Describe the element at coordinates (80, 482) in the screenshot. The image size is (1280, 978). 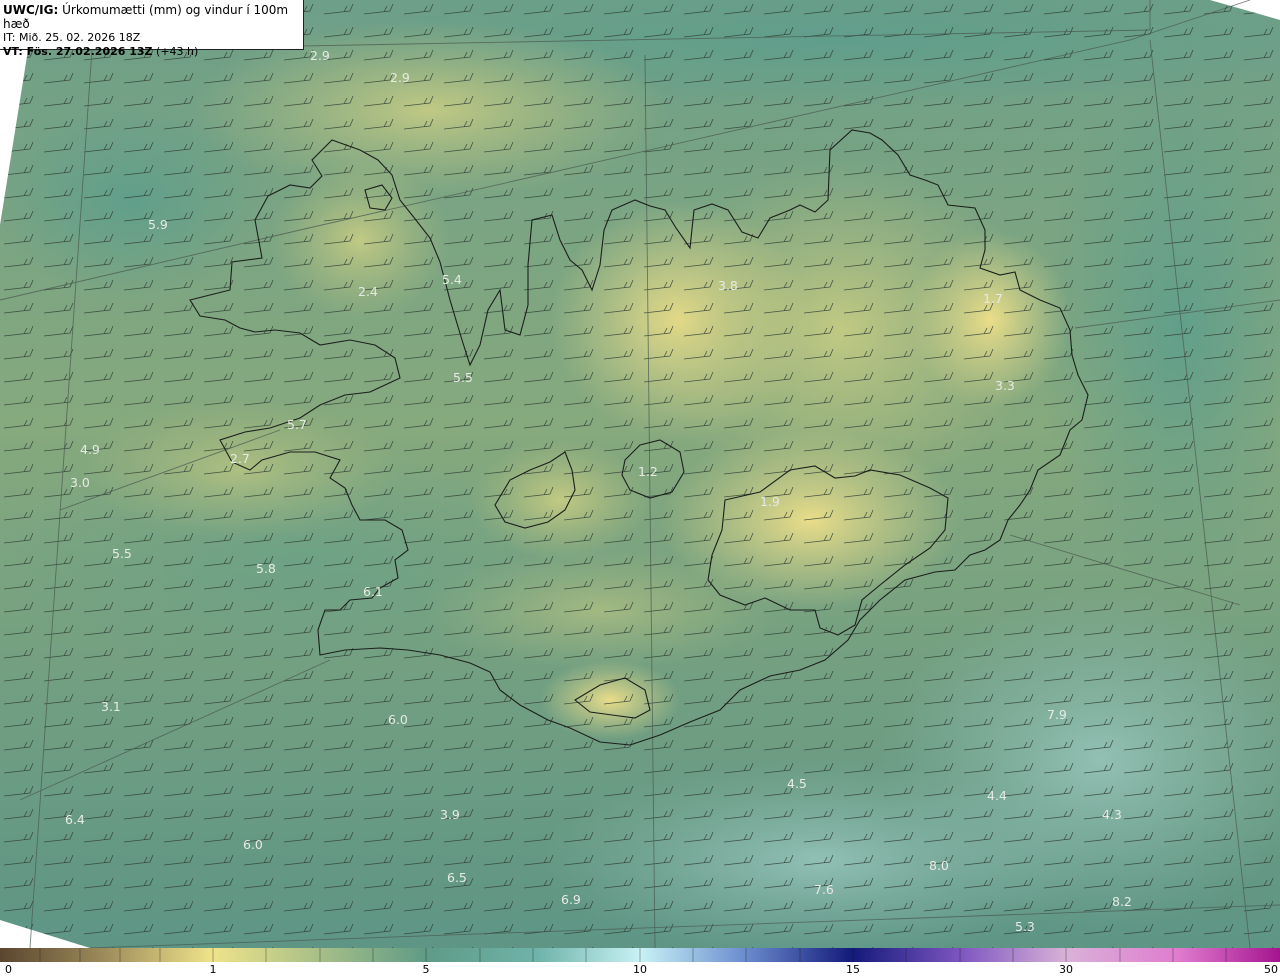
I see `value-label: 3.0` at that location.